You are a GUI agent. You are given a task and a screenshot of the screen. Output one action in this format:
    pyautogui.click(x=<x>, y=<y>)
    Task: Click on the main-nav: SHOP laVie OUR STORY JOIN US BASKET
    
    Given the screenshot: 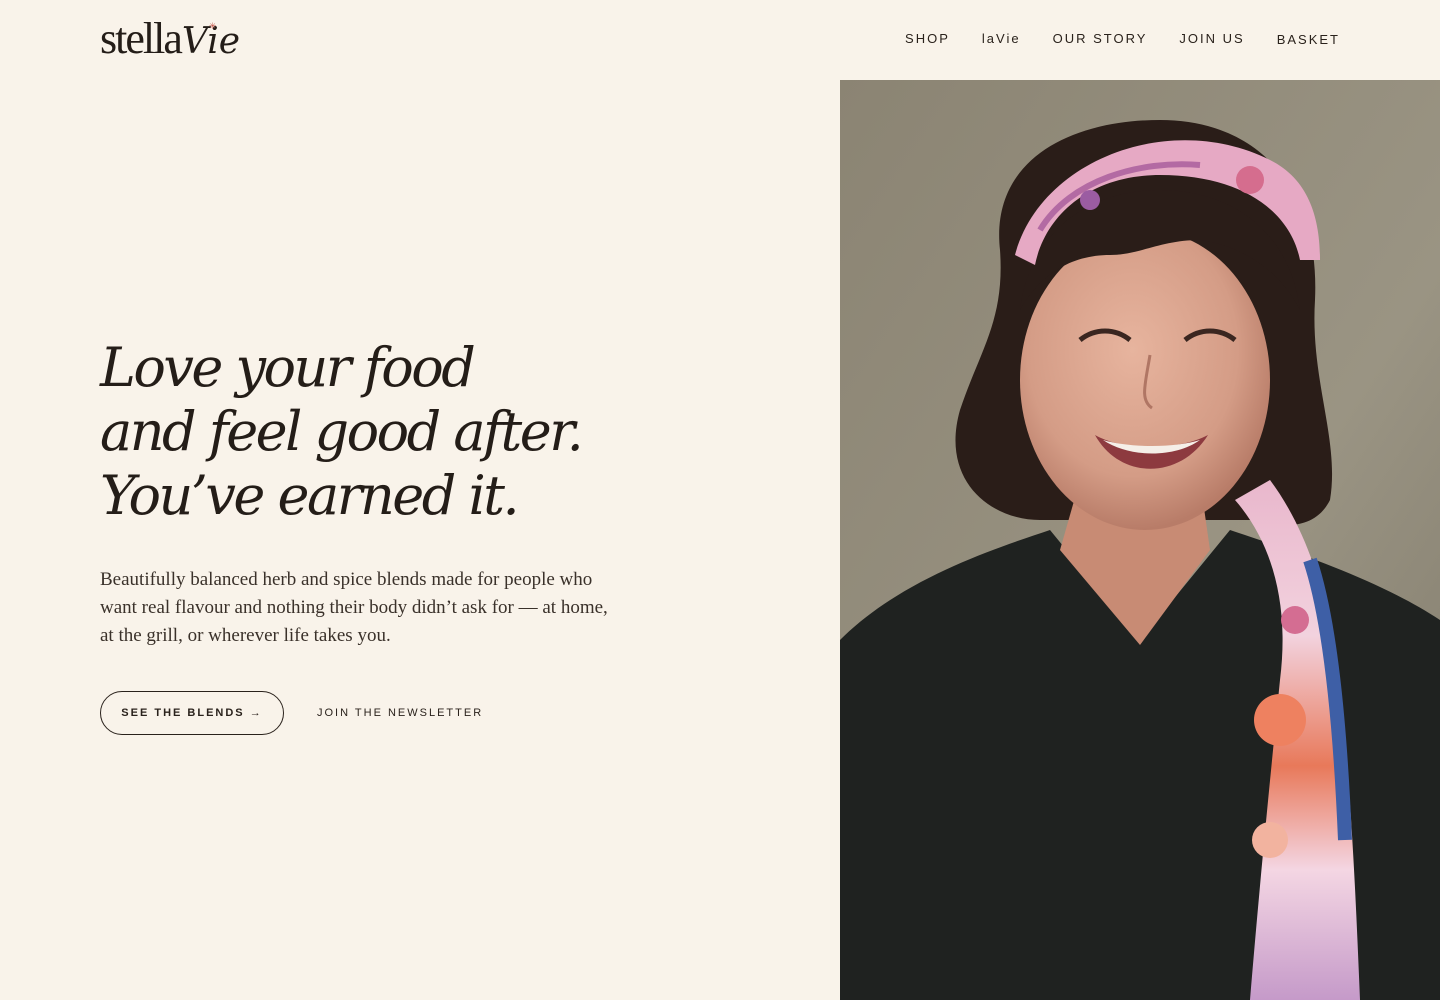 What is the action you would take?
    pyautogui.click(x=1122, y=39)
    